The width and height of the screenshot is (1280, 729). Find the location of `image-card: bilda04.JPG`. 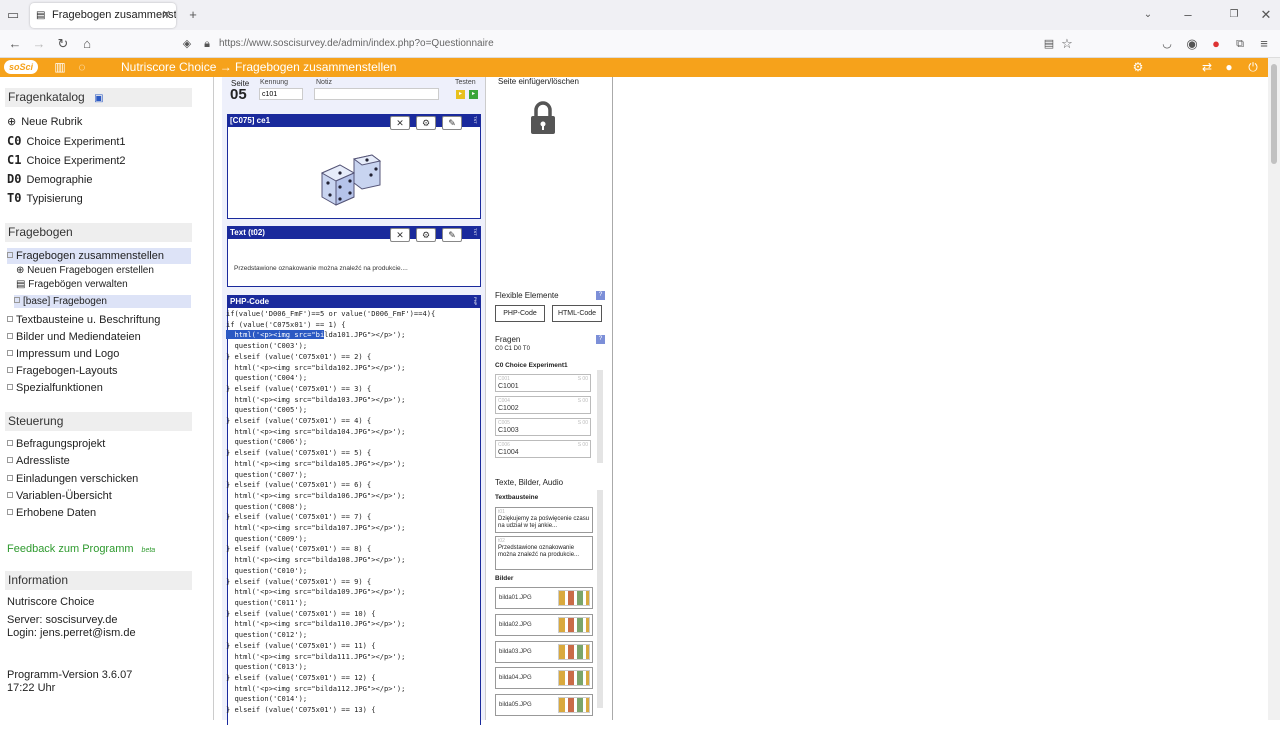

image-card: bilda04.JPG is located at coordinates (544, 678).